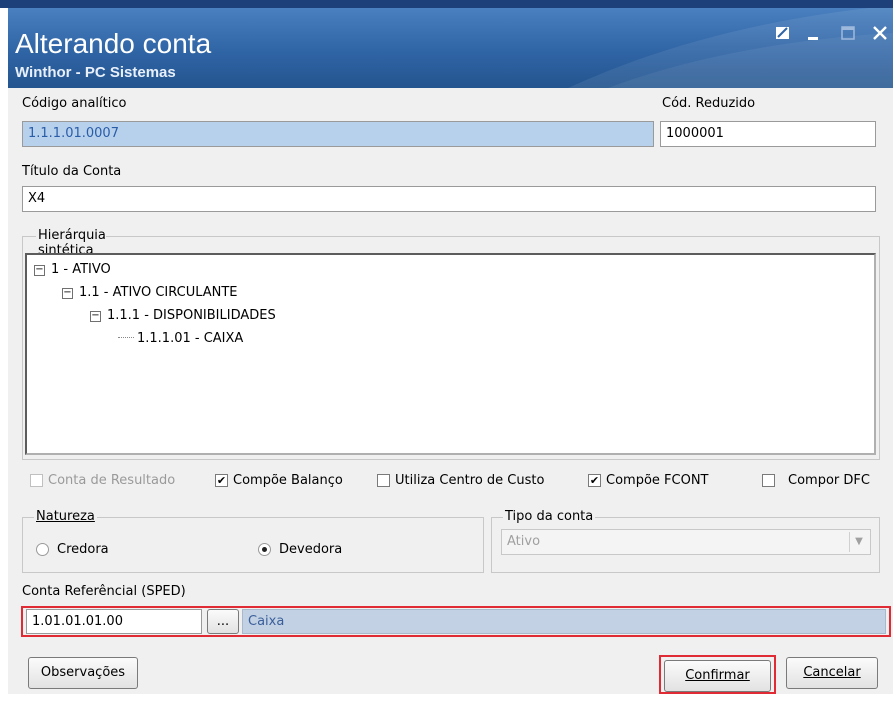 Image resolution: width=893 pixels, height=710 pixels. What do you see at coordinates (446, 706) in the screenshot?
I see `bottom-strip` at bounding box center [446, 706].